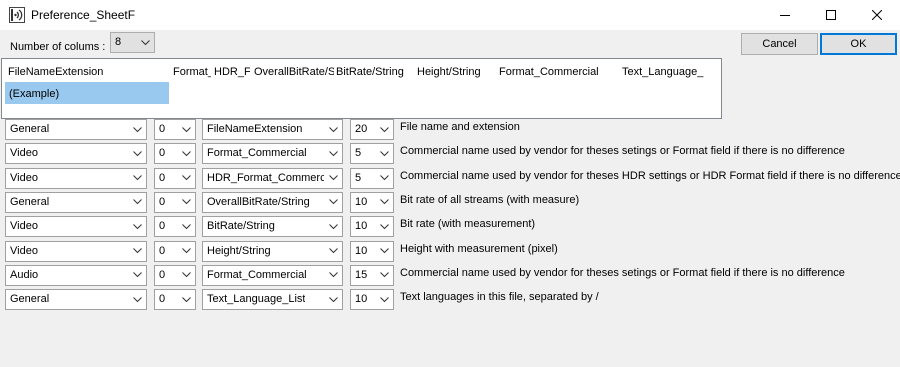 This screenshot has height=367, width=900. What do you see at coordinates (34, 94) in the screenshot?
I see `preview-row-text: (Example)` at bounding box center [34, 94].